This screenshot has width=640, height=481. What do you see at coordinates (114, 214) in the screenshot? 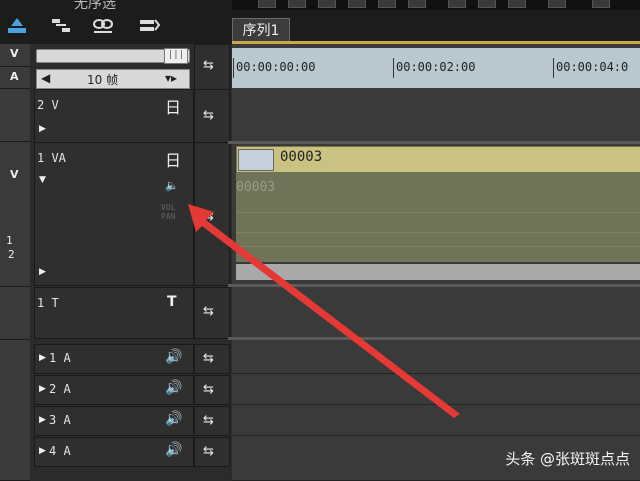
I see `track-header-1va: 1 VA 日 ▼ 🔈 VOL PAN ▶` at bounding box center [114, 214].